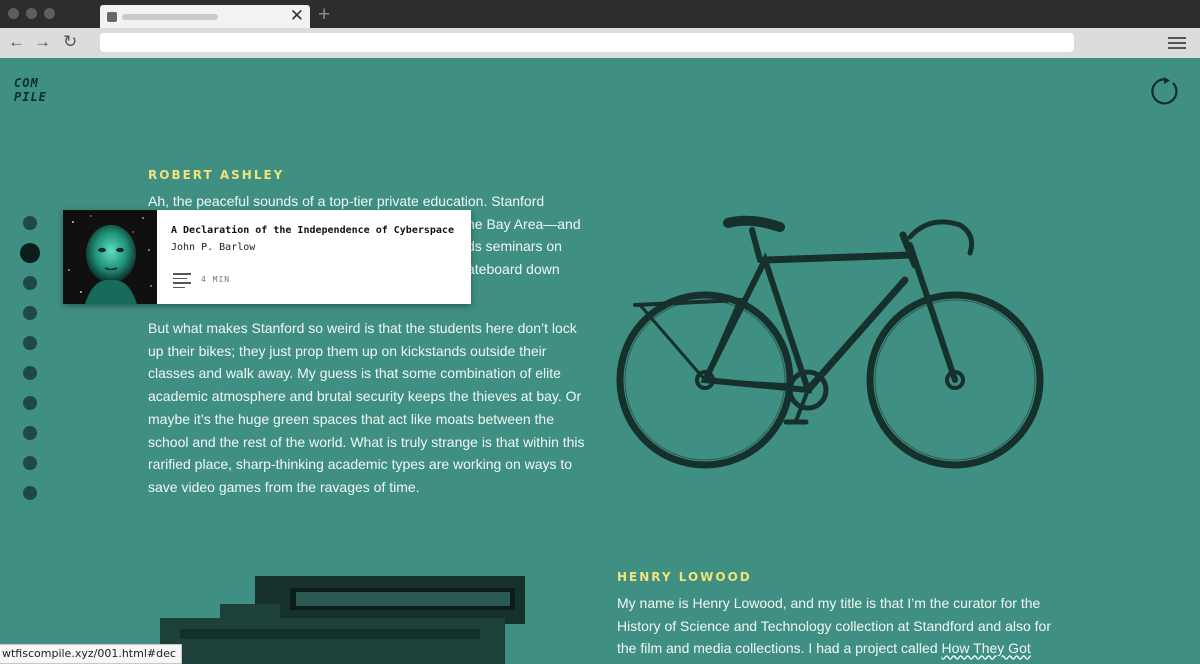  I want to click on author-name-robert-ashley: ROBERT ASHLEY, so click(216, 175).